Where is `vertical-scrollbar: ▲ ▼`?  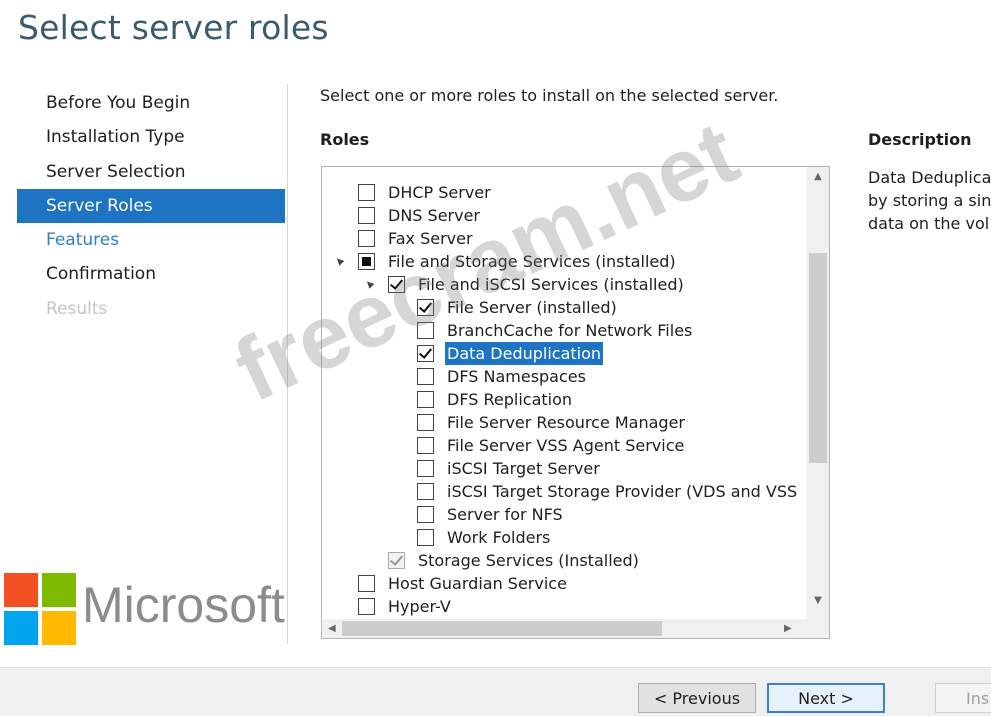 vertical-scrollbar: ▲ ▼ is located at coordinates (818, 393).